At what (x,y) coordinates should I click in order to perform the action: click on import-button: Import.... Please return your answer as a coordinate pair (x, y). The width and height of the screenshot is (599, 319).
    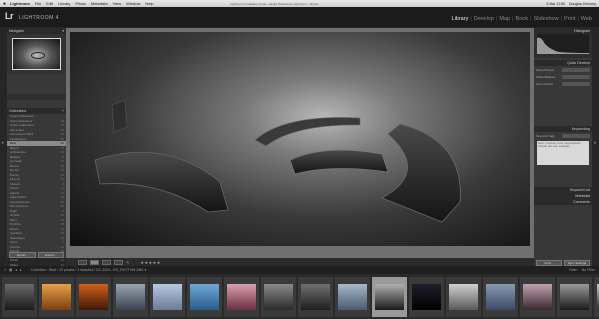
    Looking at the image, I should click on (22, 255).